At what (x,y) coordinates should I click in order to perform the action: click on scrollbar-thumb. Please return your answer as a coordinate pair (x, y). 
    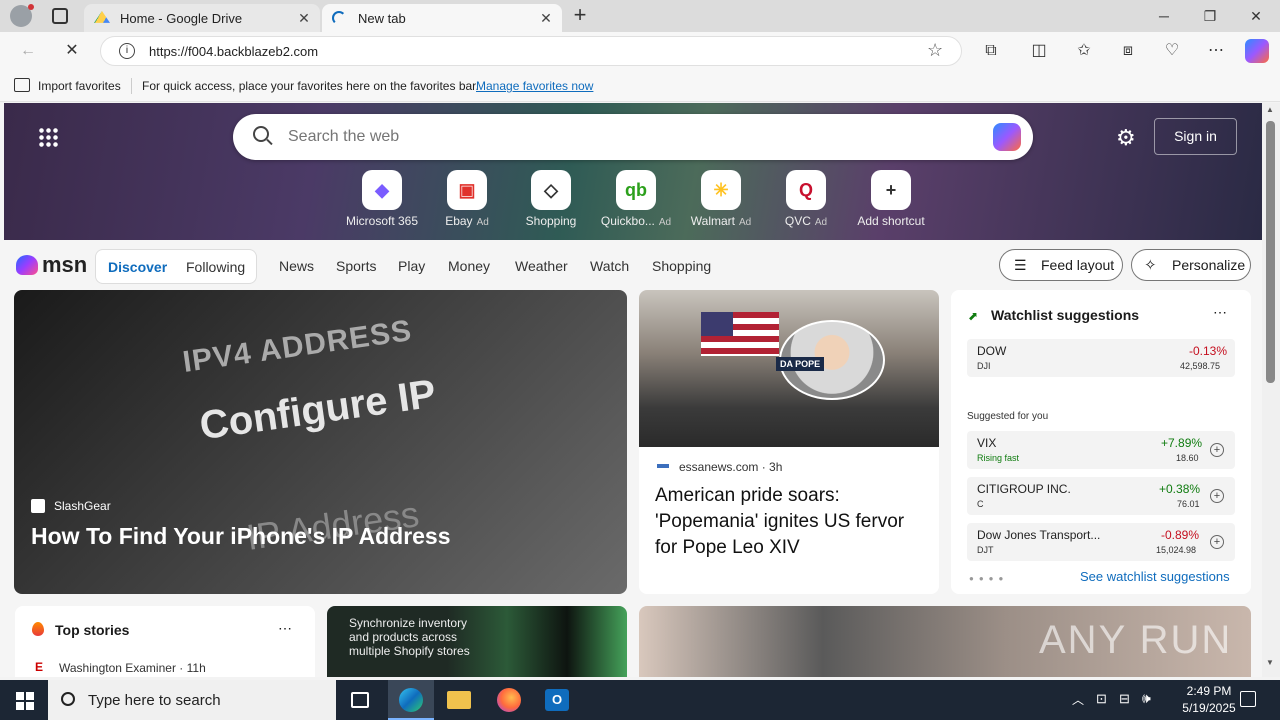
    Looking at the image, I should click on (1270, 252).